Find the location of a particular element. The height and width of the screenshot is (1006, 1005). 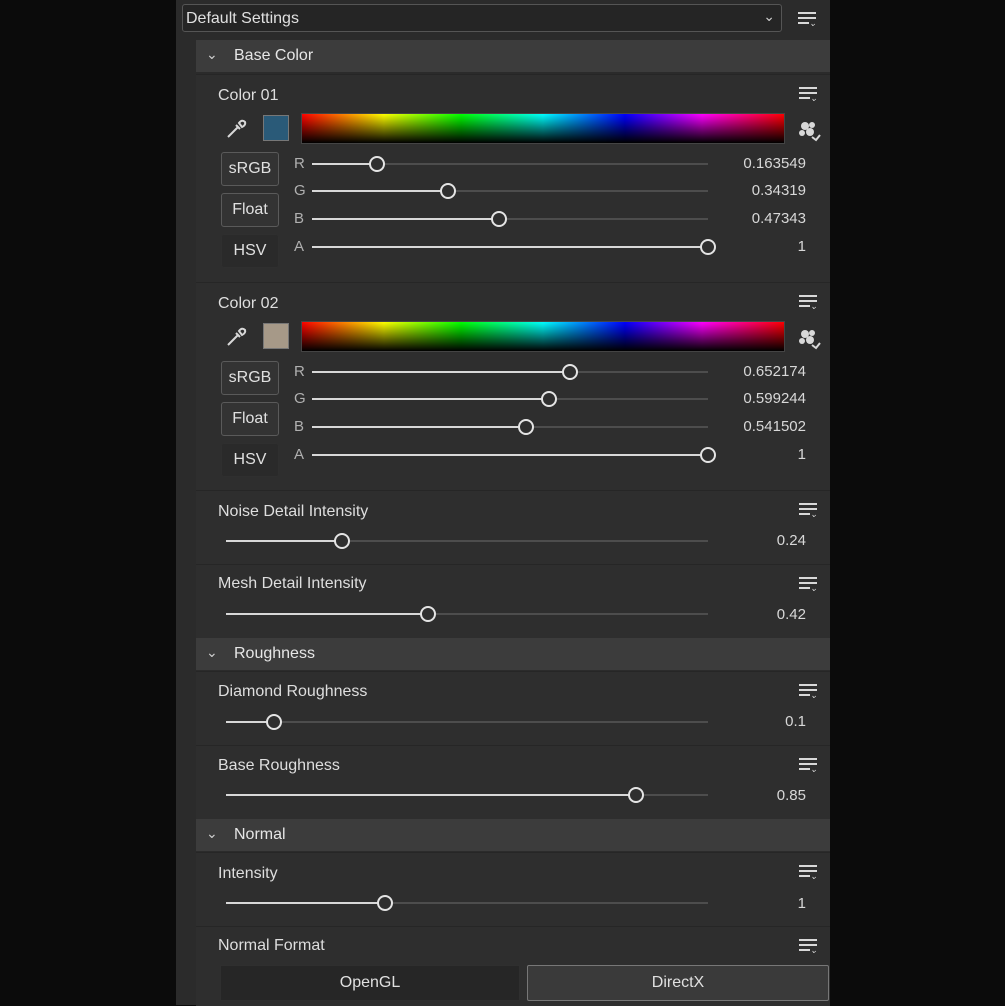

color01-spectrum is located at coordinates (543, 128).